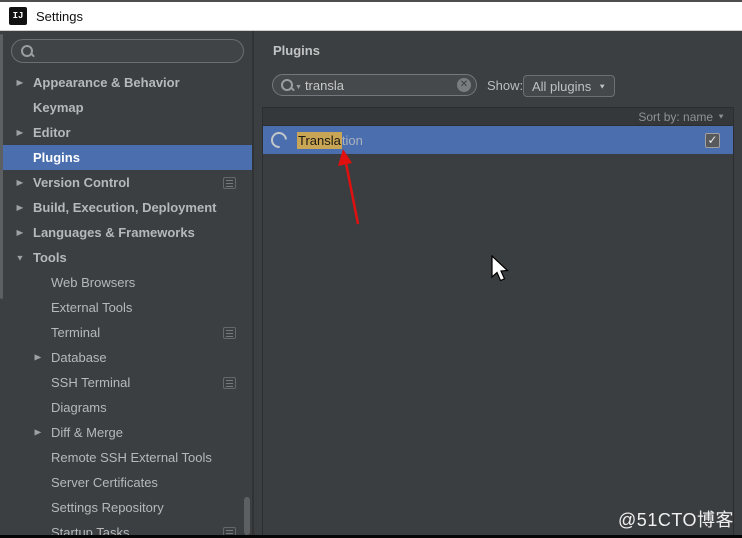 Image resolution: width=742 pixels, height=538 pixels. What do you see at coordinates (93, 282) in the screenshot?
I see `sidebar-item-label: Web Browsers` at bounding box center [93, 282].